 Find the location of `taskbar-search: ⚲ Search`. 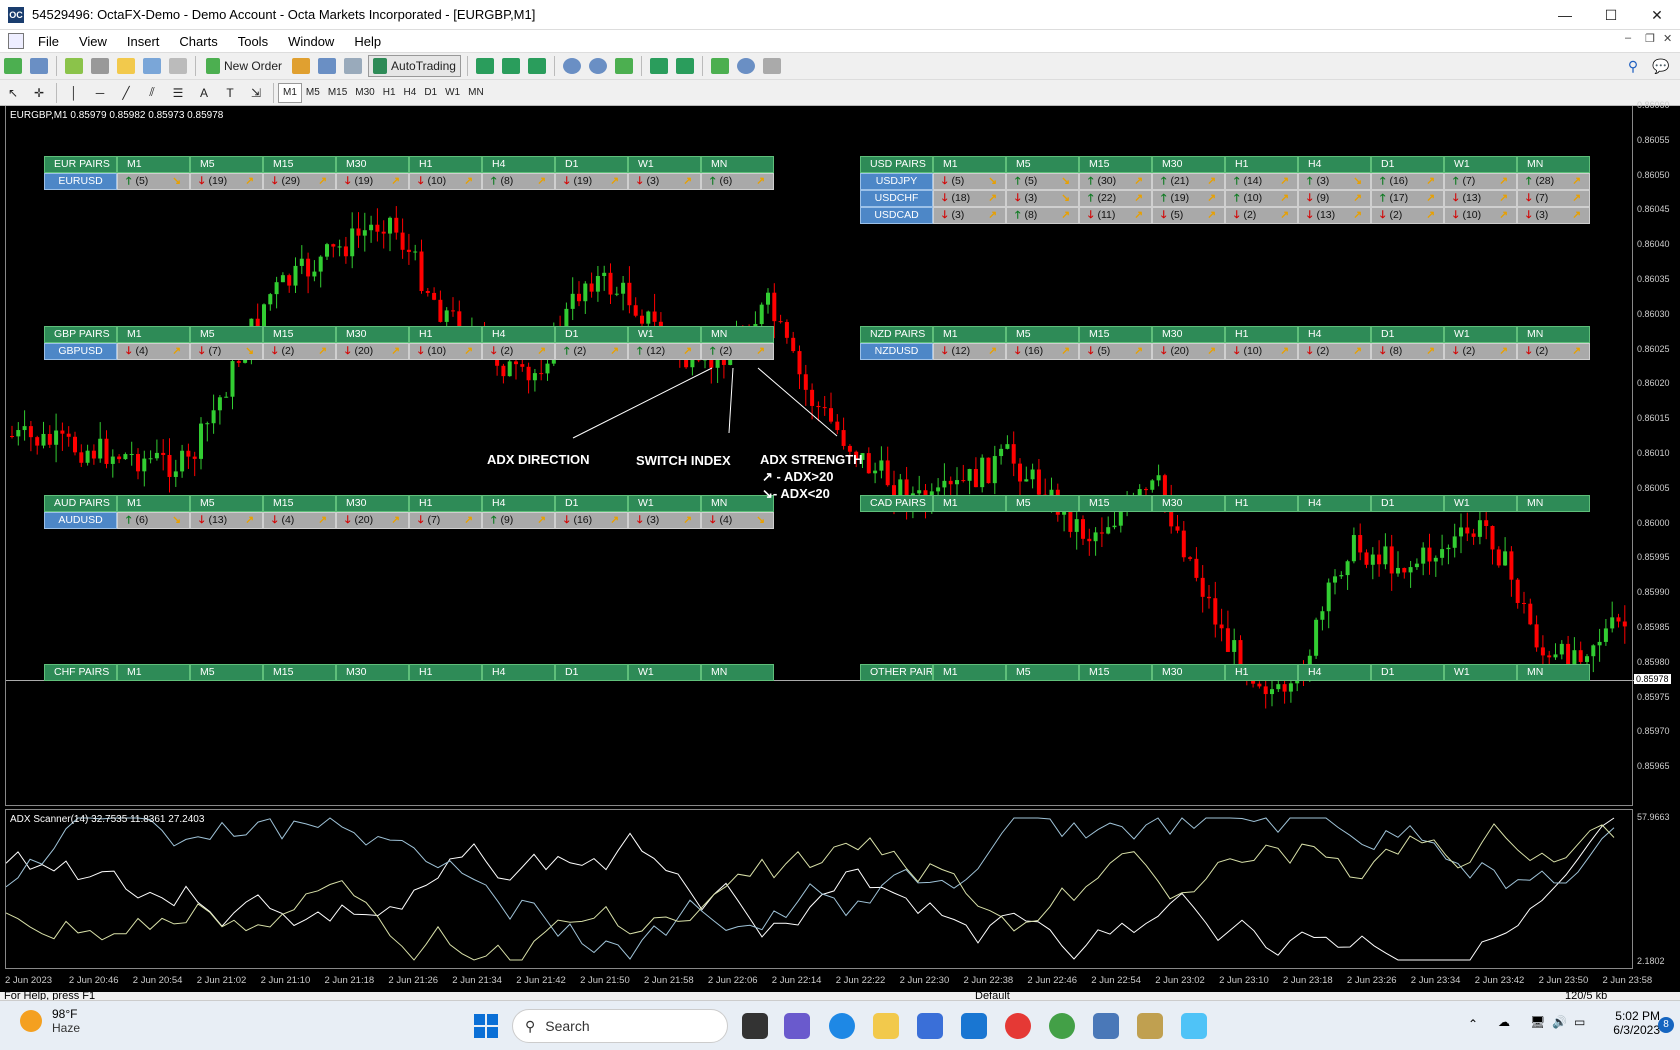

taskbar-search: ⚲ Search is located at coordinates (620, 1026).